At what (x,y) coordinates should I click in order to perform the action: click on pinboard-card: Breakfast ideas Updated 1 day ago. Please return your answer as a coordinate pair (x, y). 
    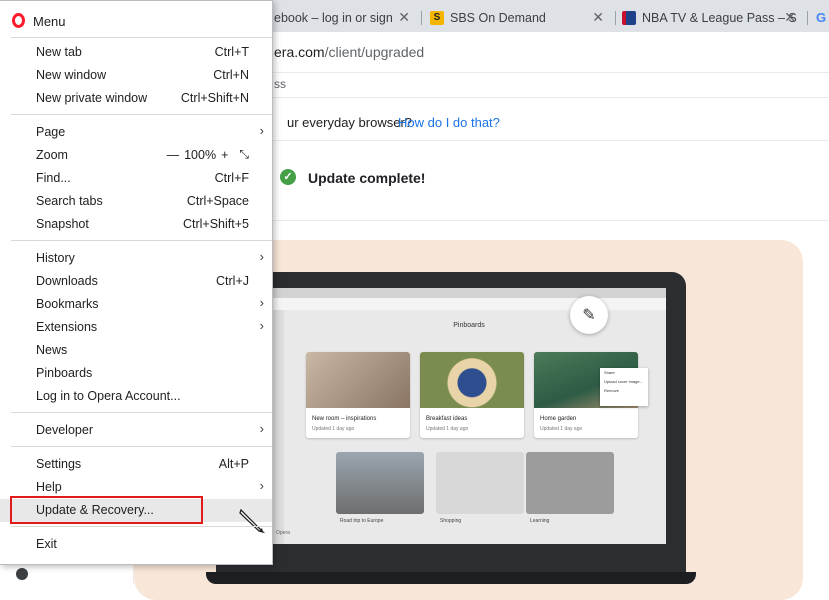
    Looking at the image, I should click on (472, 395).